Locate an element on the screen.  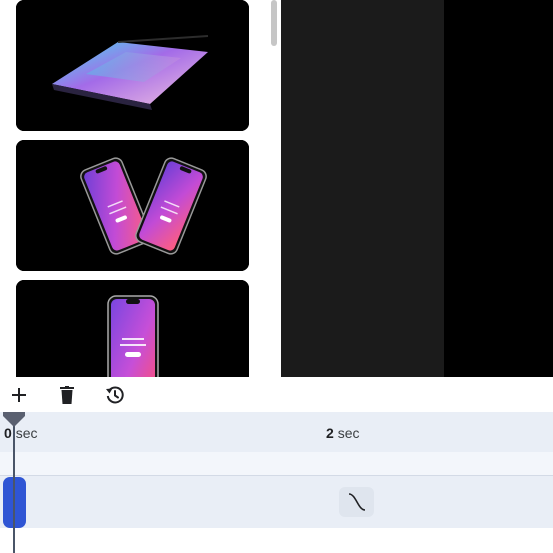
timeline-spacer-row is located at coordinates (276, 463).